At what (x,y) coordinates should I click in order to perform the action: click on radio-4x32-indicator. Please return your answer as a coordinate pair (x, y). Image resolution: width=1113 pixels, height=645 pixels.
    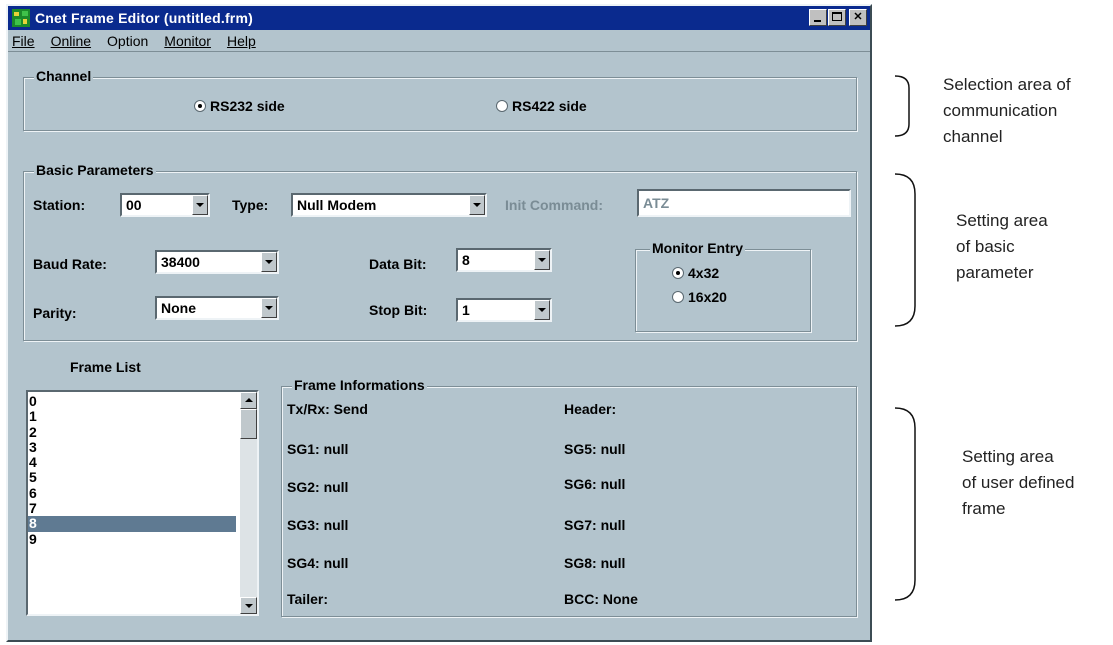
    Looking at the image, I should click on (678, 273).